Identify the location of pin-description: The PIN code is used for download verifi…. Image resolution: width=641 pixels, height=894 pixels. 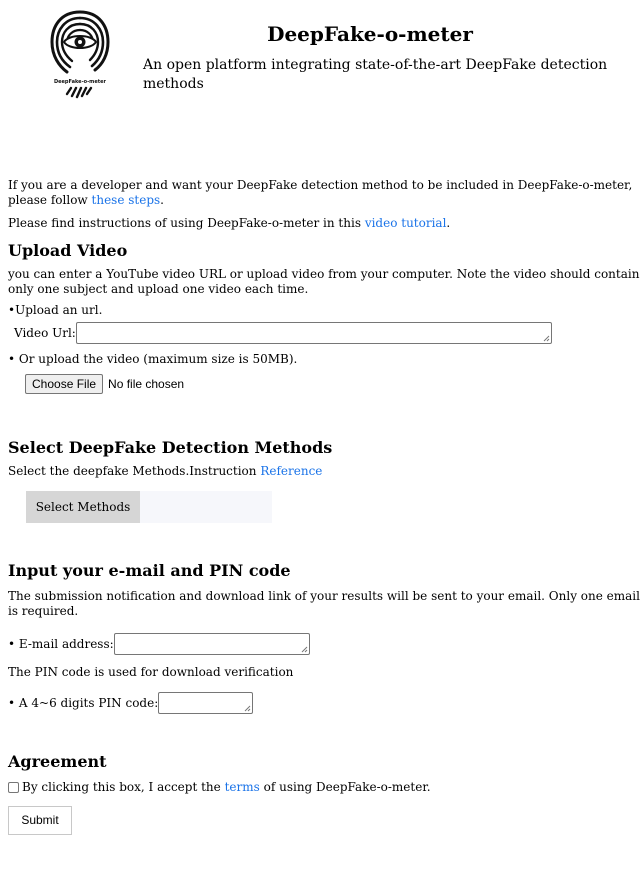
(151, 672).